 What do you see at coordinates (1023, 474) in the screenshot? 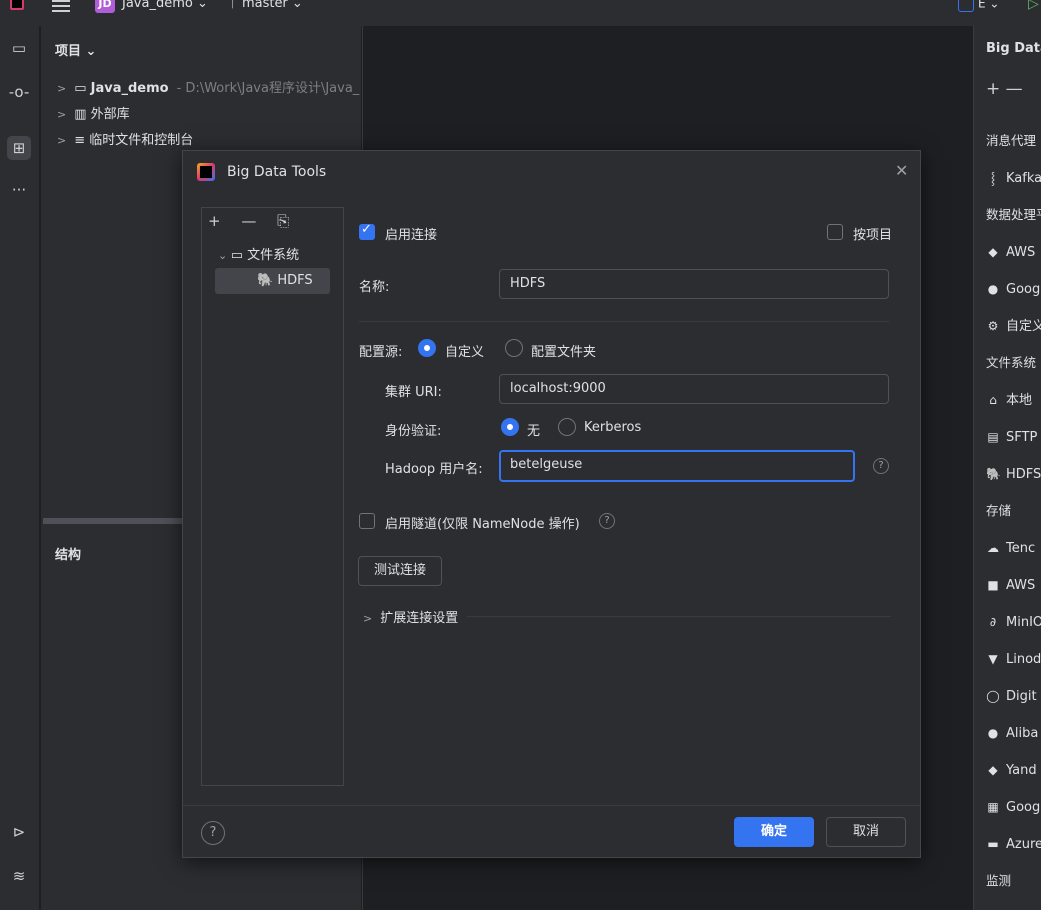
I see `big-data-item-label: HDFS` at bounding box center [1023, 474].